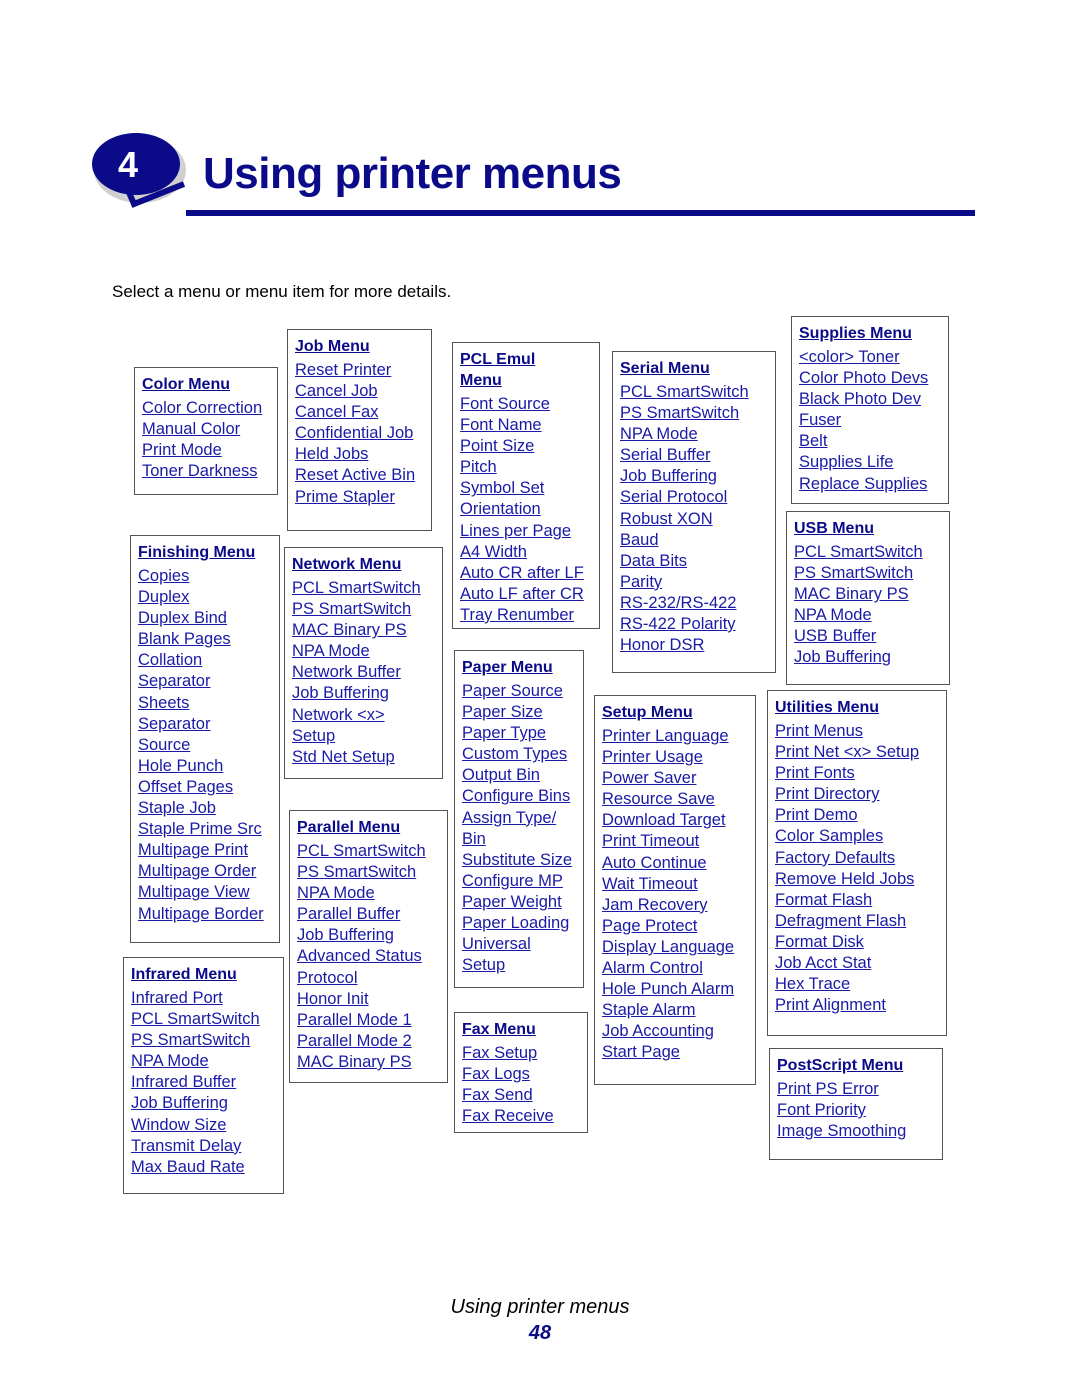 The height and width of the screenshot is (1397, 1080). Describe the element at coordinates (208, 871) in the screenshot. I see `menu-item: Multipage Order` at that location.